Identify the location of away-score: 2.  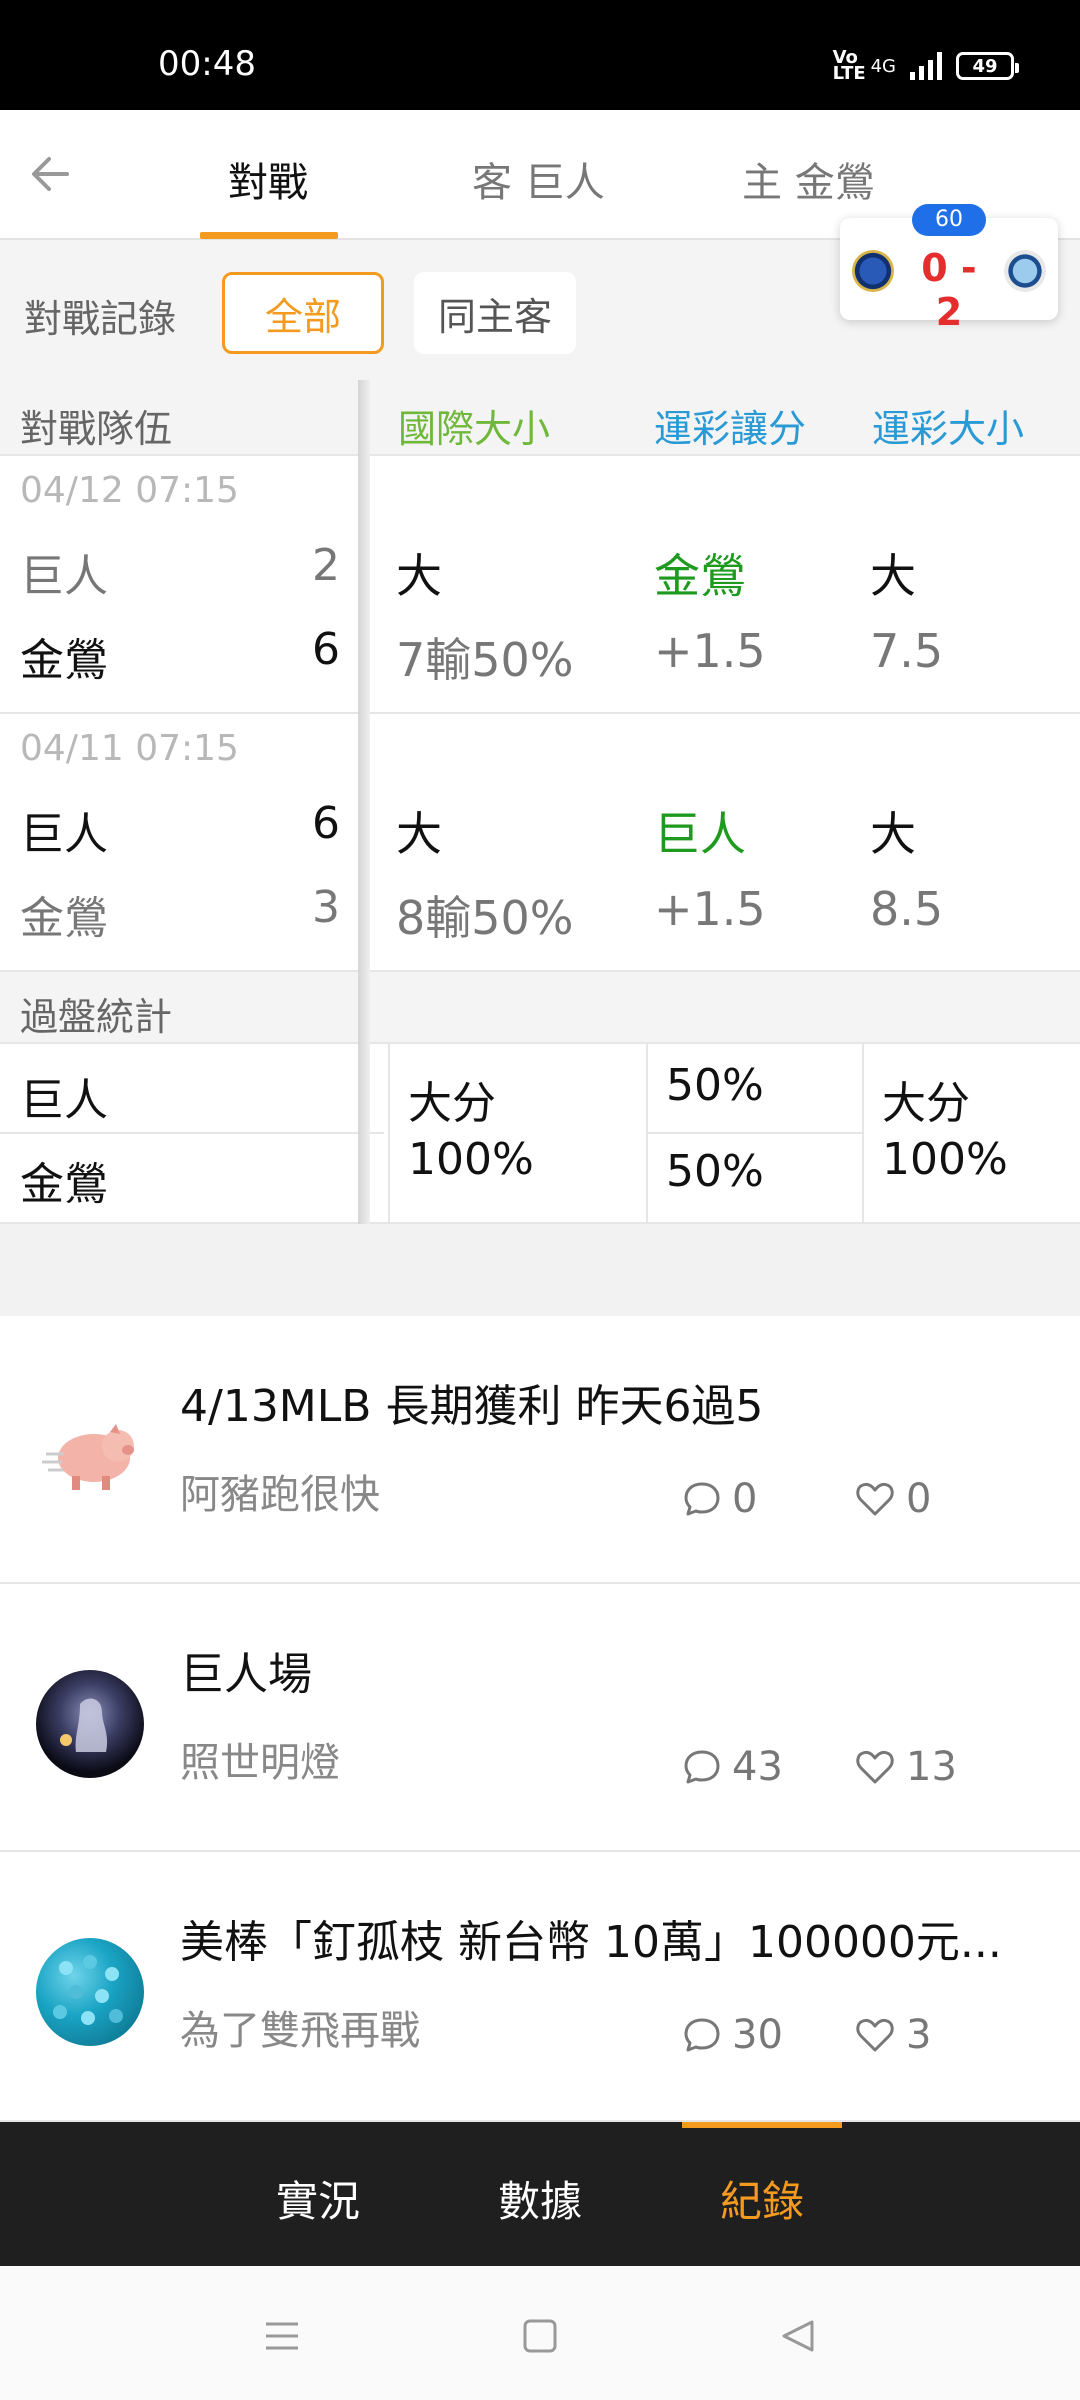
(326, 565).